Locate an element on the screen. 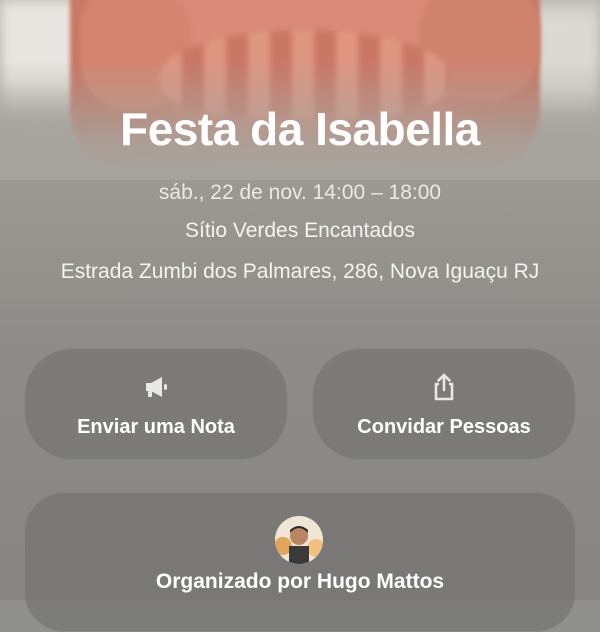 Image resolution: width=600 pixels, height=632 pixels. event-title: Festa da Isabella is located at coordinates (300, 129).